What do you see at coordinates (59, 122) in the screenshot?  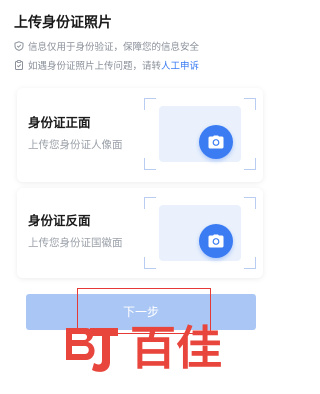 I see `id-front-title: 身份证正面` at bounding box center [59, 122].